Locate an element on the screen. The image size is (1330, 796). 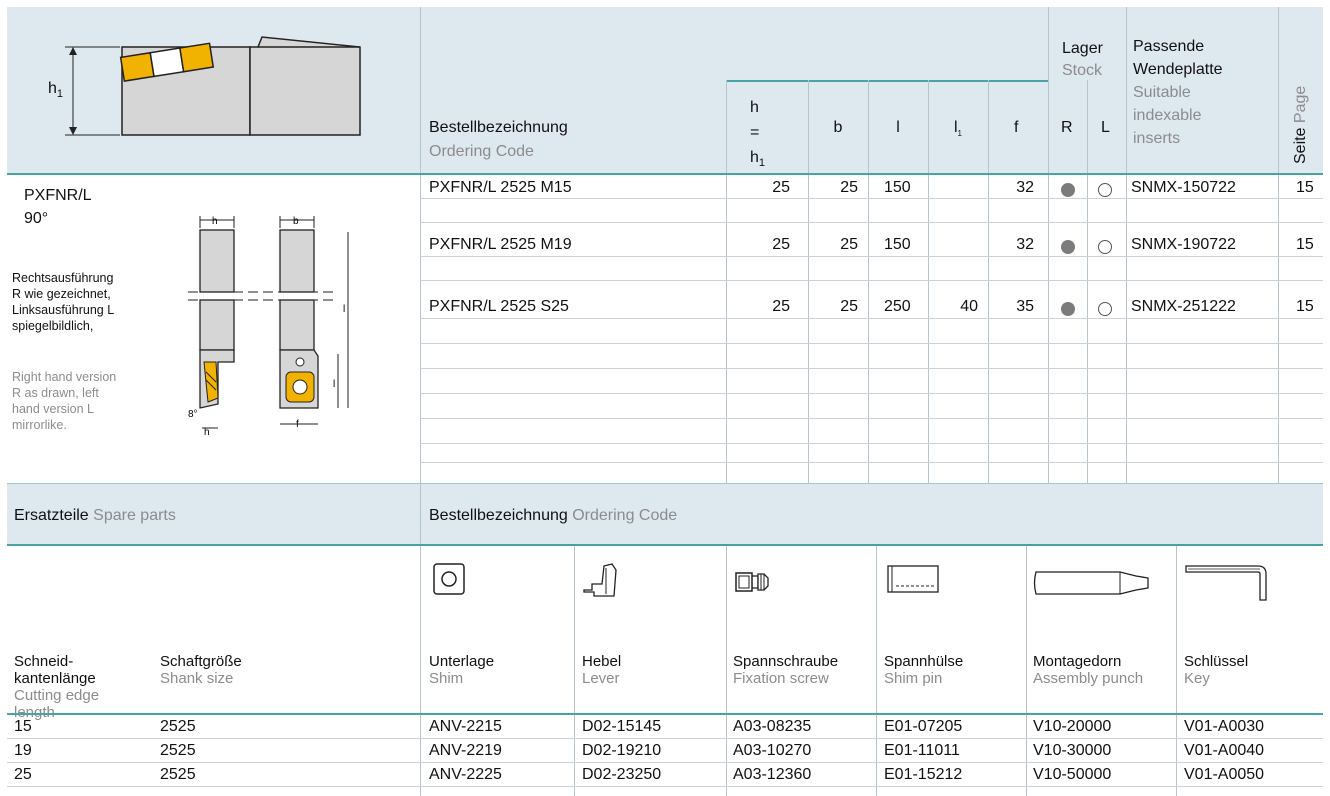
spare-screw-code: A03-12360 is located at coordinates (772, 774).